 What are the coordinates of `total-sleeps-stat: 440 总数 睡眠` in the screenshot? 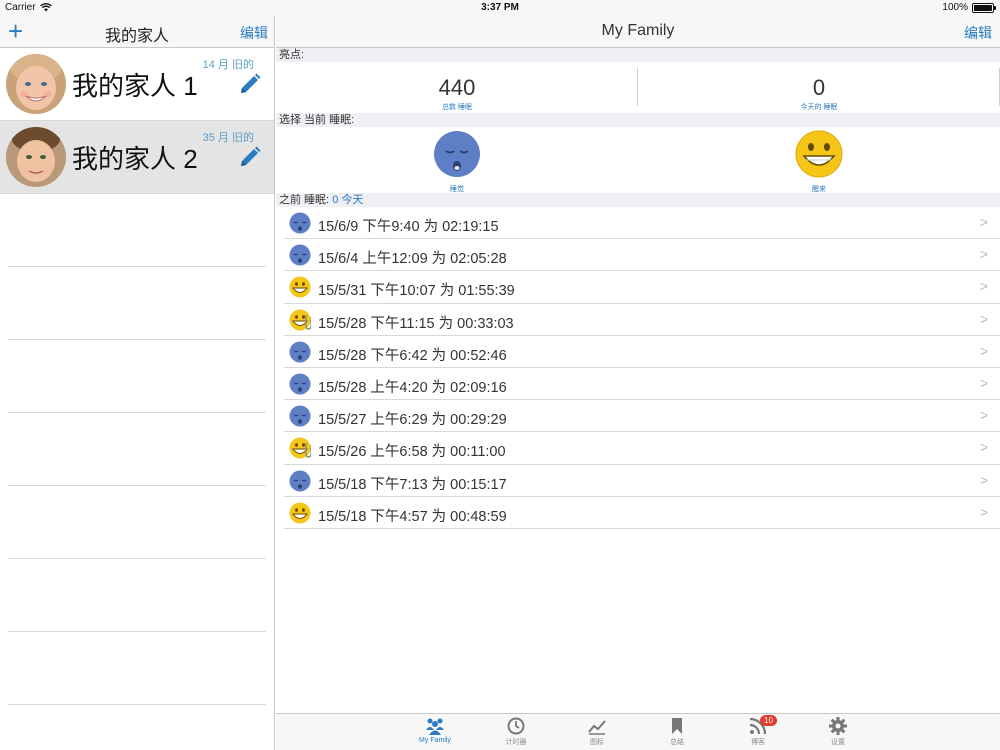 It's located at (457, 87).